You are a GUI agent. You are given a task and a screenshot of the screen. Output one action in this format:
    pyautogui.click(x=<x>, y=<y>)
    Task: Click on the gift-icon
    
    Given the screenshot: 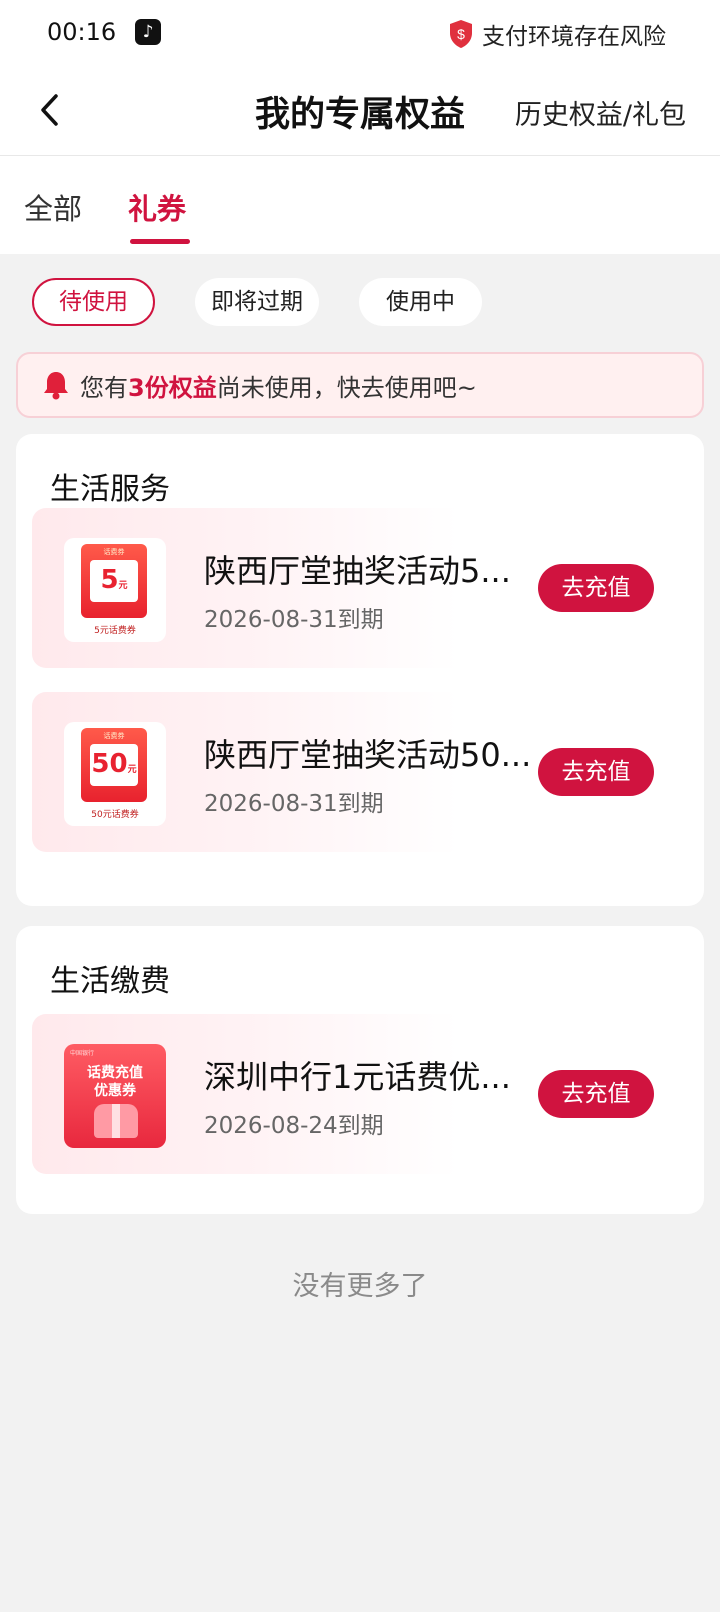 What is the action you would take?
    pyautogui.click(x=116, y=1121)
    